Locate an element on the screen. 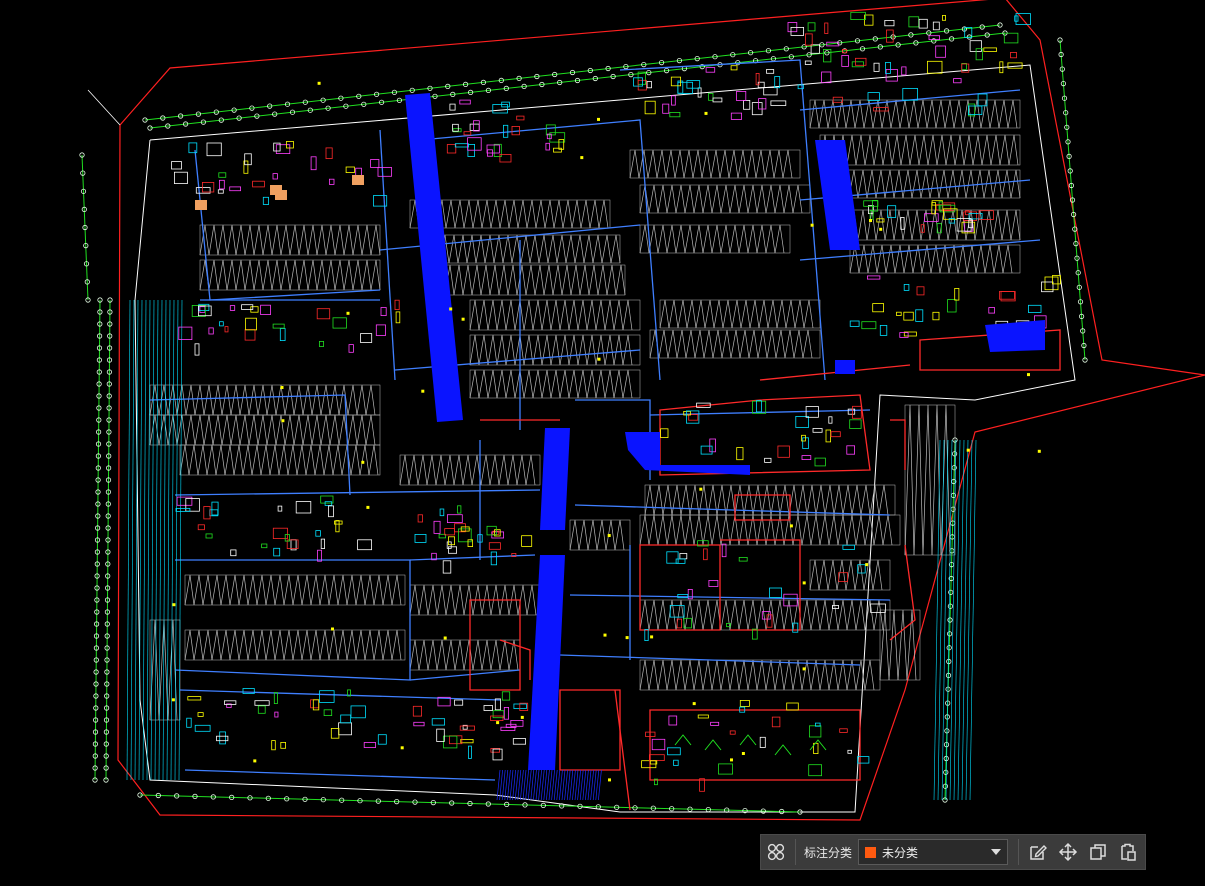 The width and height of the screenshot is (1205, 886). hatched-ramp is located at coordinates (549, 785).